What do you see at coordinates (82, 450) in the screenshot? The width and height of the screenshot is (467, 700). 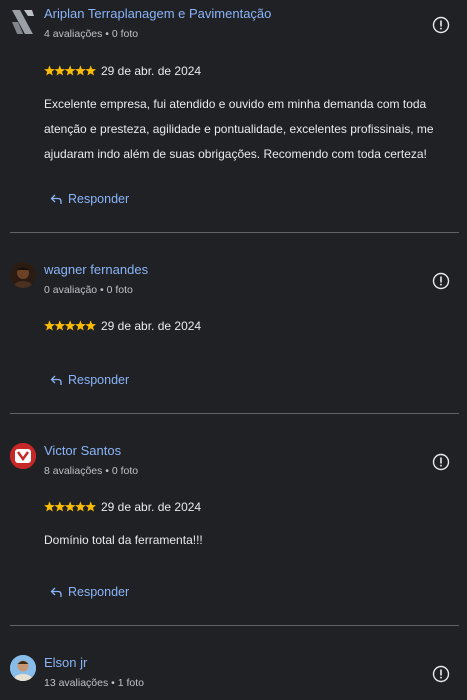 I see `reviewer-name: Victor Santos` at bounding box center [82, 450].